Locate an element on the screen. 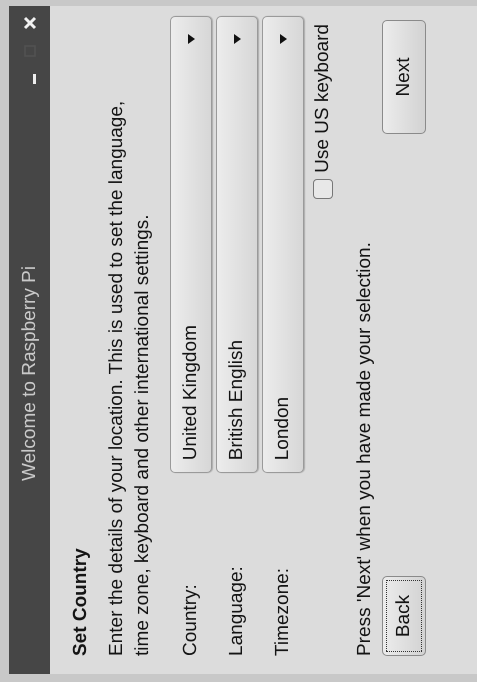 The width and height of the screenshot is (477, 682). field-label: Language: is located at coordinates (237, 610).